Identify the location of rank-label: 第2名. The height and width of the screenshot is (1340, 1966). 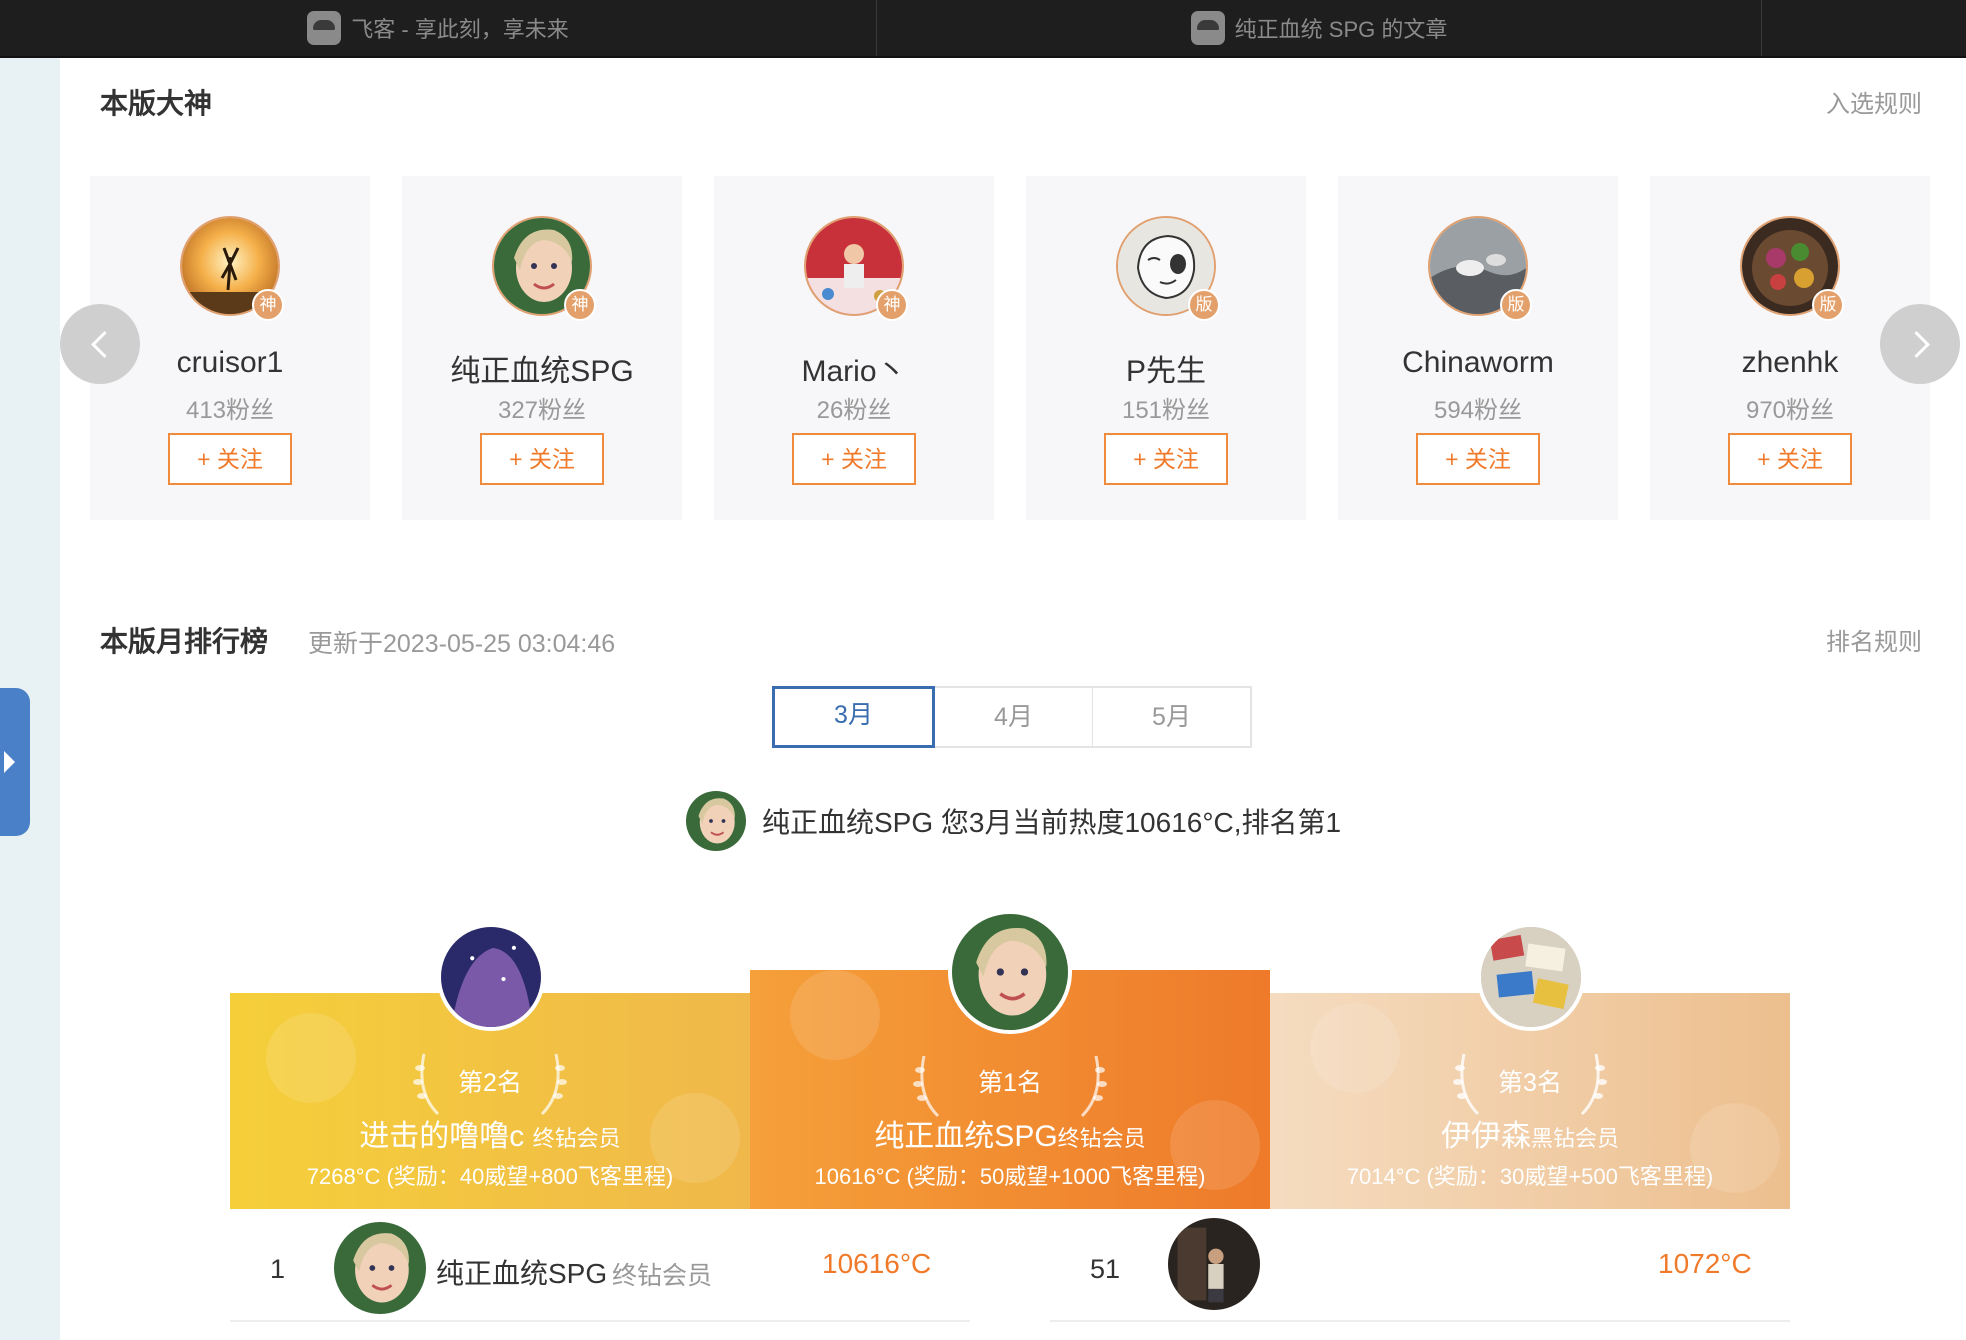
(490, 1083).